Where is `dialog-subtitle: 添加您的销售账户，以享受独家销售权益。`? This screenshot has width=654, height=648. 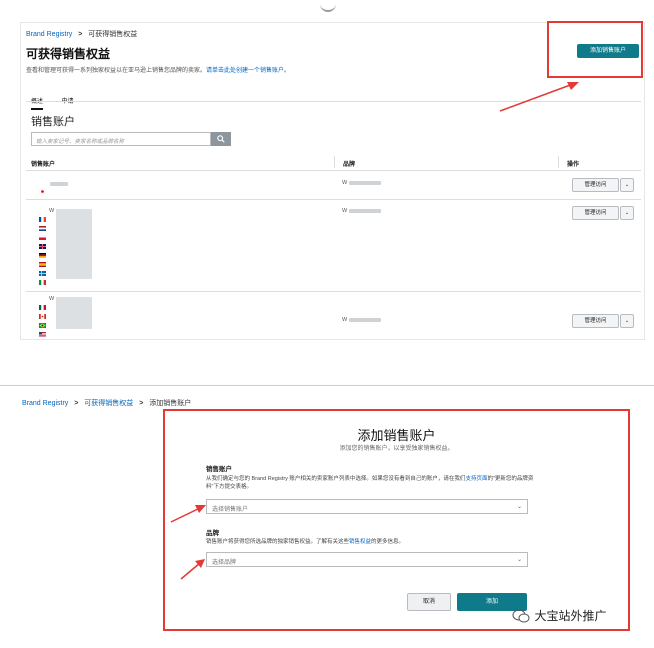 dialog-subtitle: 添加您的销售账户，以享受独家销售权益。 is located at coordinates (396, 449).